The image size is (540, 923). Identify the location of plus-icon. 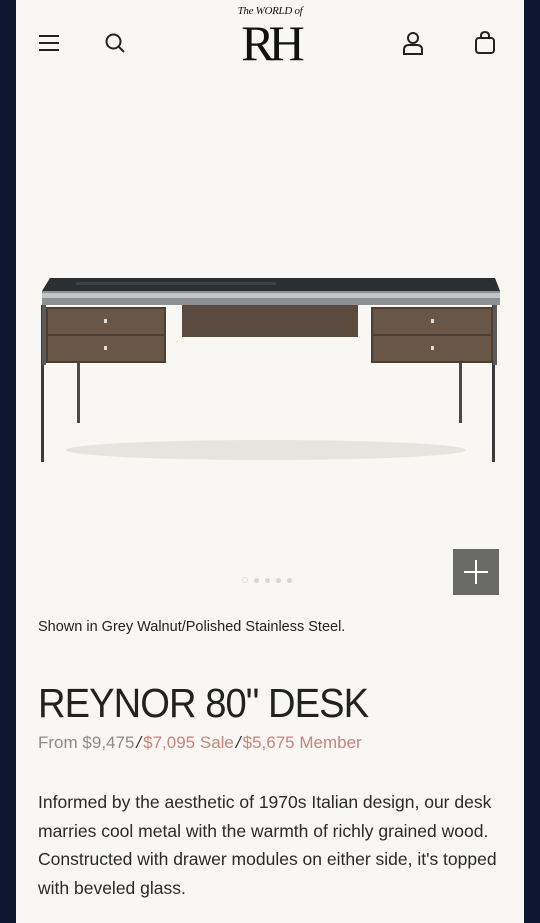
(476, 572).